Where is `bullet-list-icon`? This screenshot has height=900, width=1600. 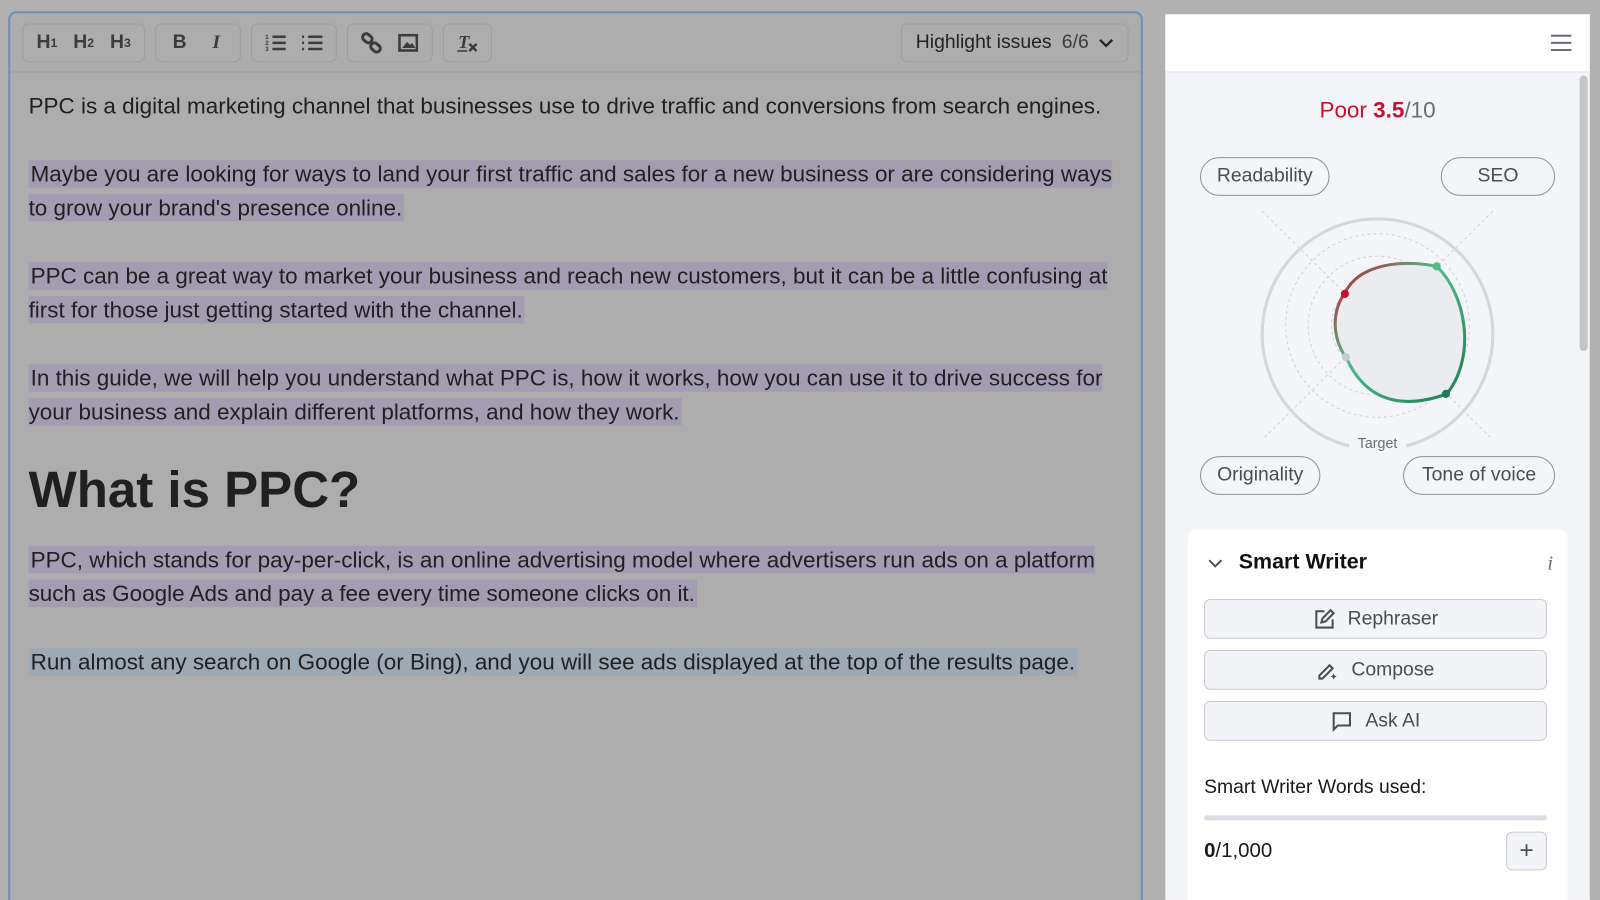
bullet-list-icon is located at coordinates (312, 42).